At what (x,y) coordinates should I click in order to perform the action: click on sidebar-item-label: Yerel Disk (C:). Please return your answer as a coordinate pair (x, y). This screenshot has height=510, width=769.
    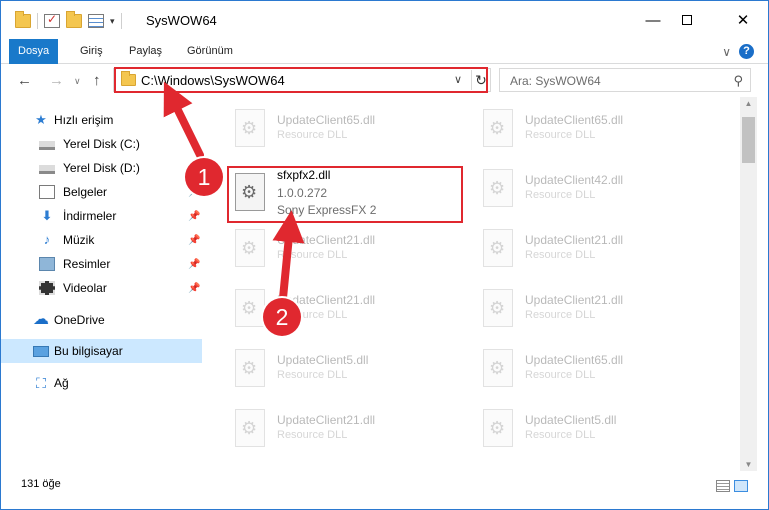
    Looking at the image, I should click on (101, 144).